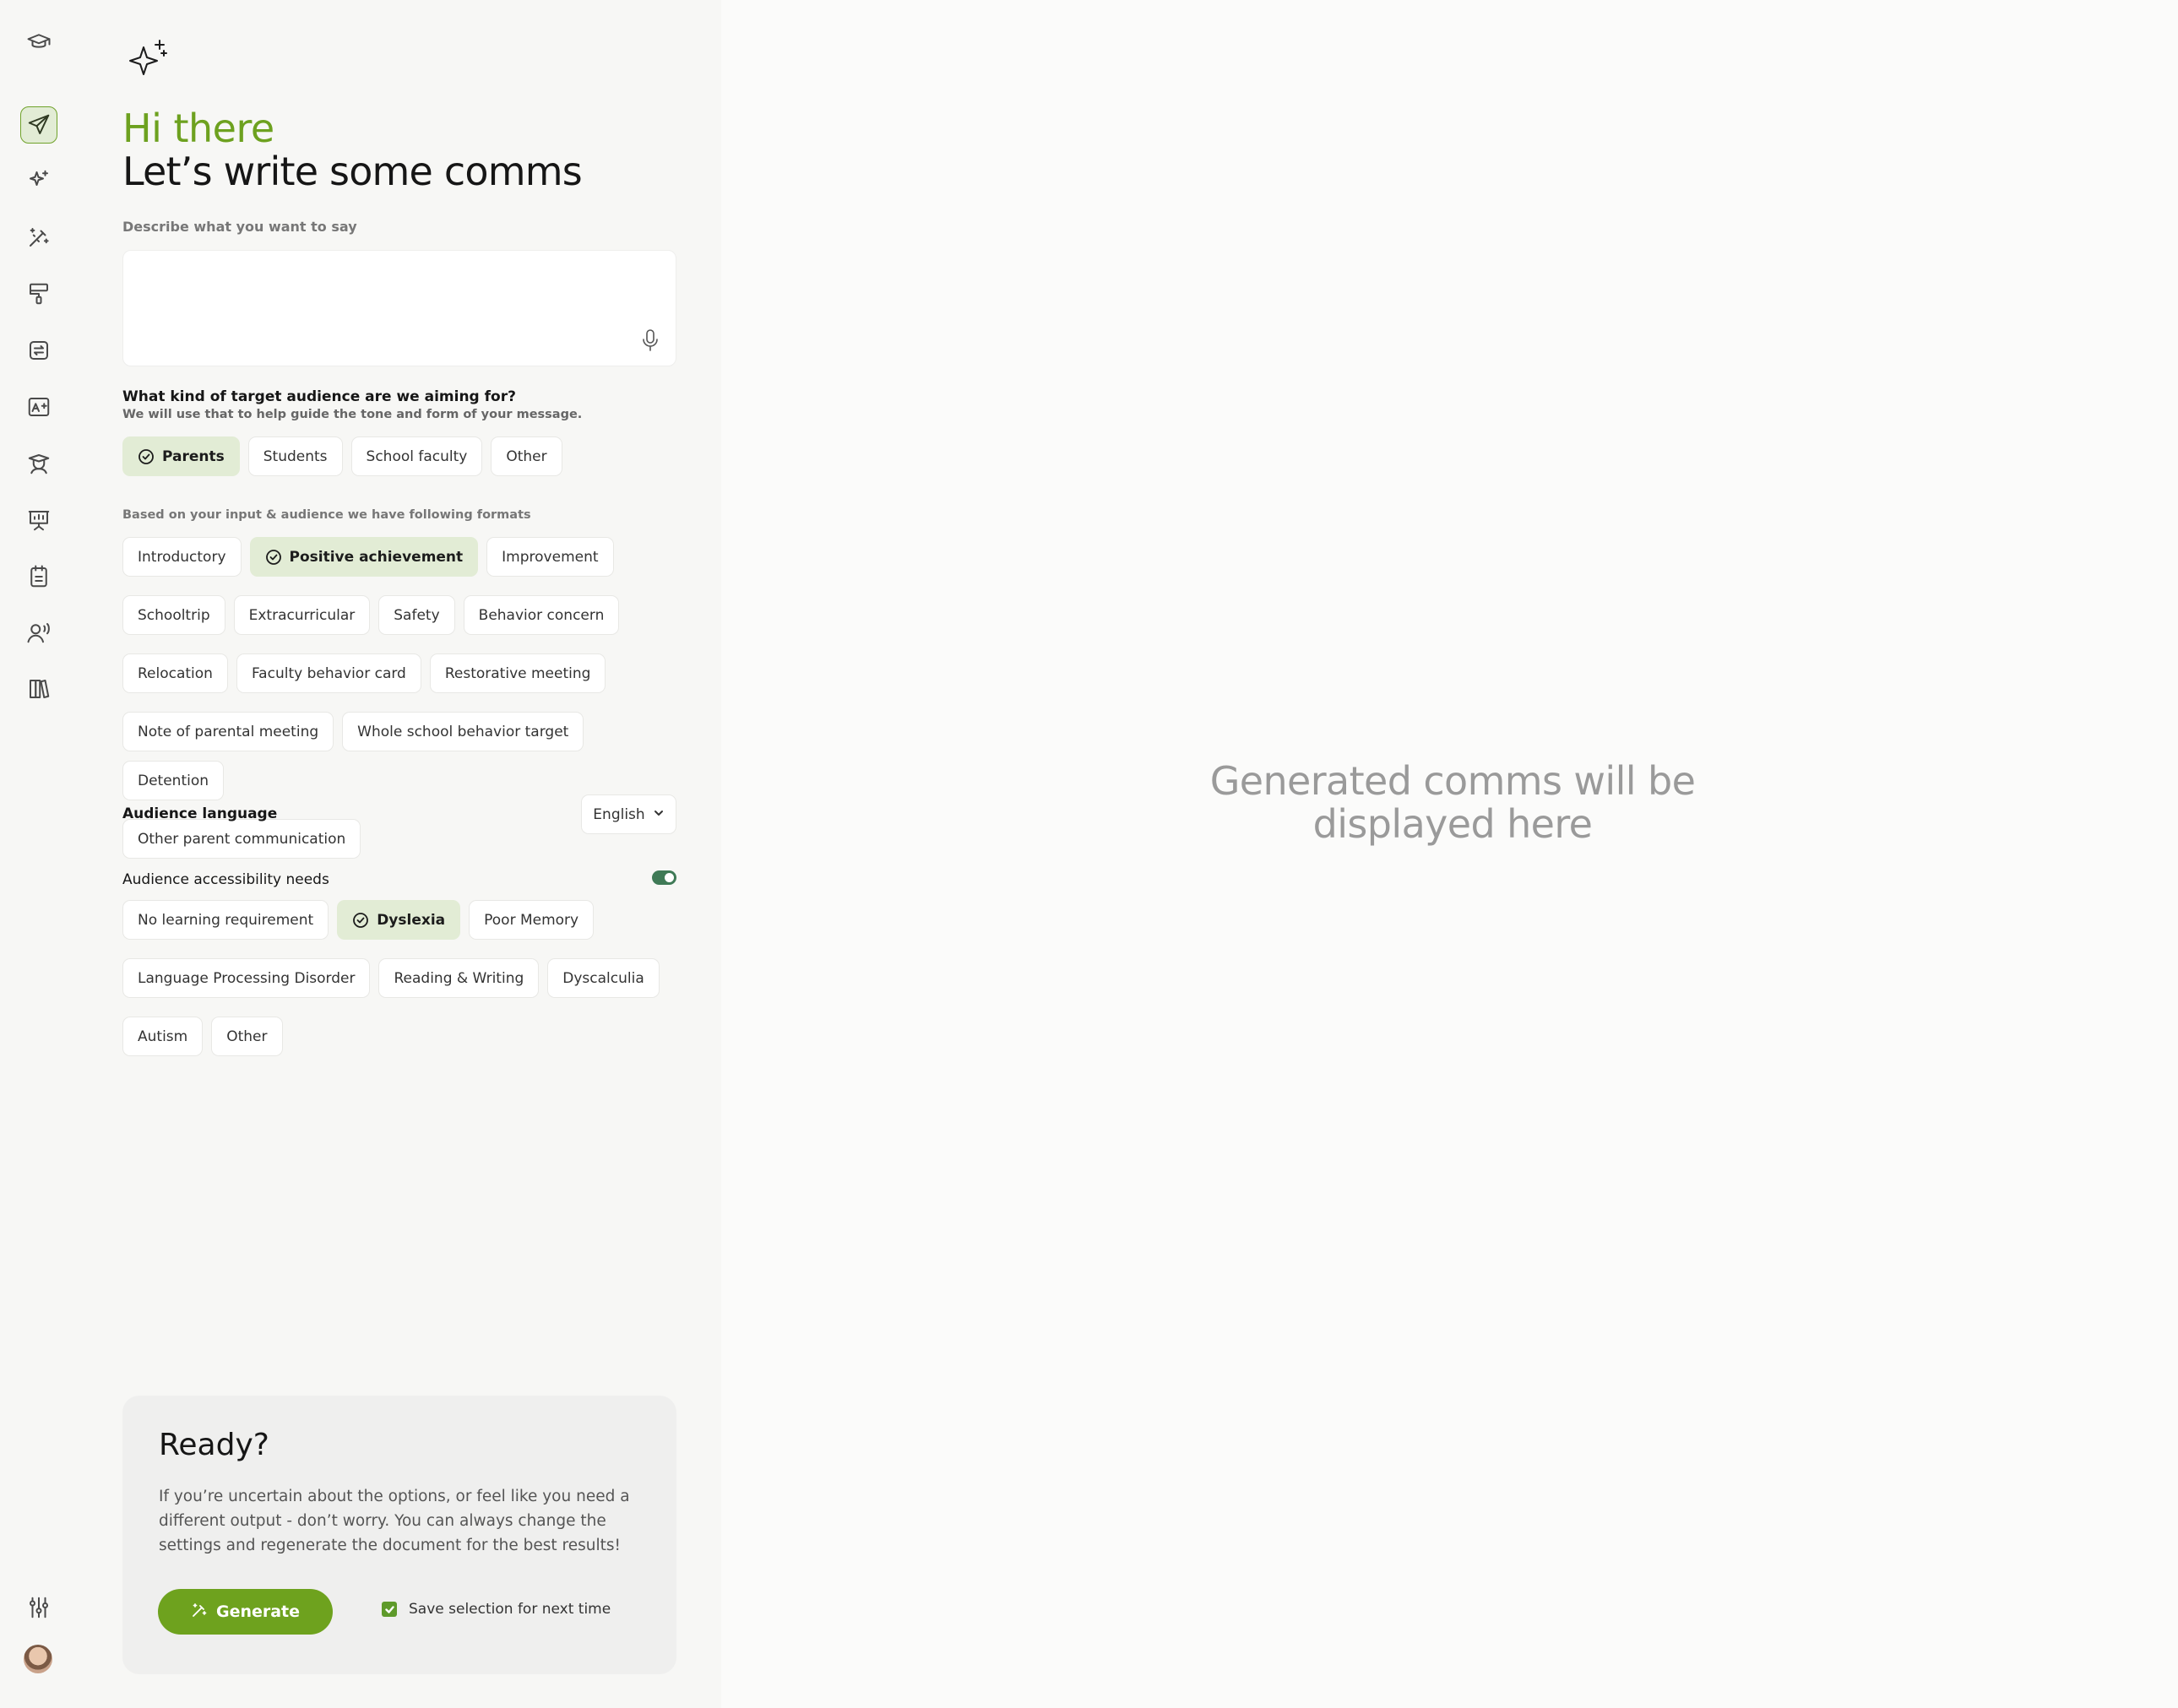 The width and height of the screenshot is (2178, 1708). What do you see at coordinates (510, 1609) in the screenshot?
I see `save-selection-label: Save selection for next time` at bounding box center [510, 1609].